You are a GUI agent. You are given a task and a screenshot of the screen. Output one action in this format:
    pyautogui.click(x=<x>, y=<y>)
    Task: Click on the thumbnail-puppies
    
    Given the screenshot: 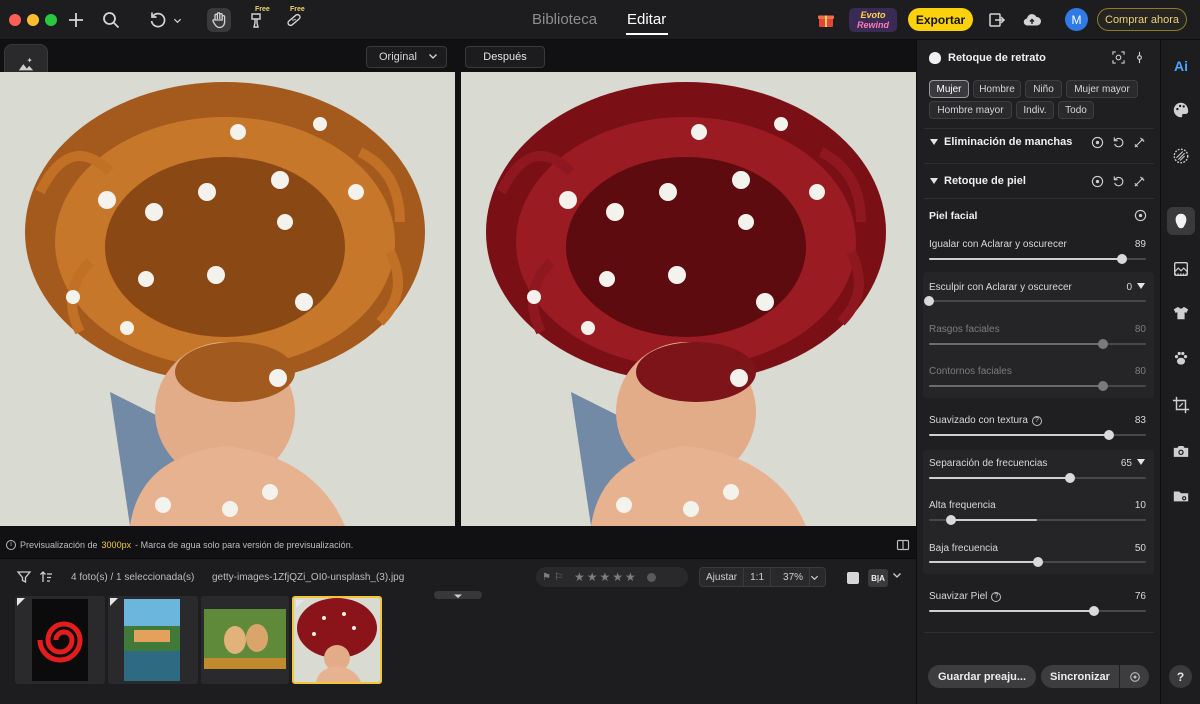 What is the action you would take?
    pyautogui.click(x=245, y=640)
    